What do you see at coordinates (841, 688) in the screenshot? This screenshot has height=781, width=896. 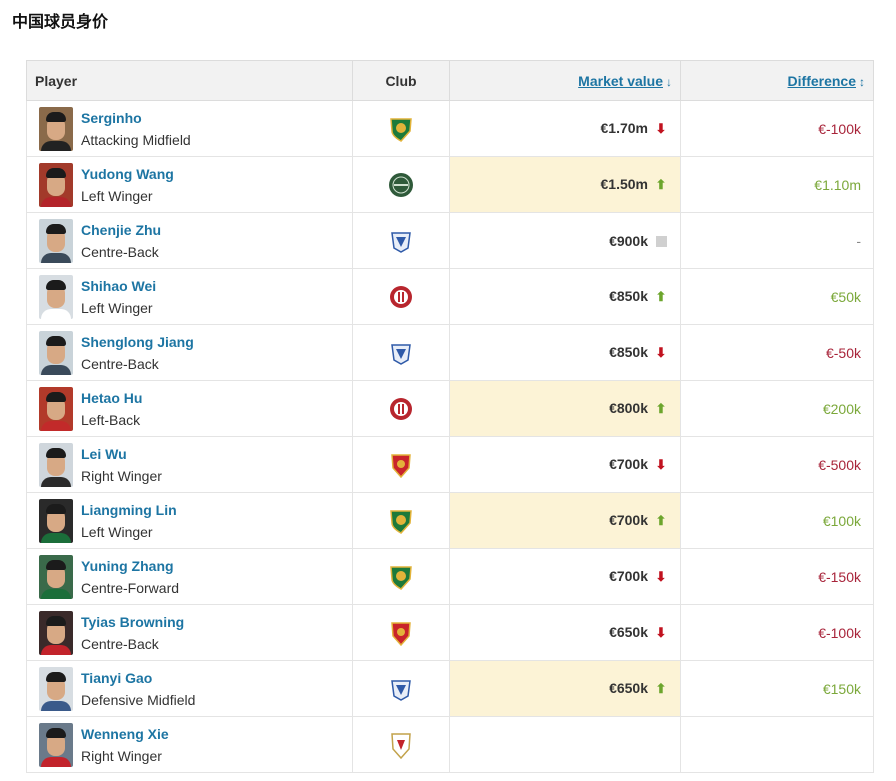 I see `value-difference: €150k` at bounding box center [841, 688].